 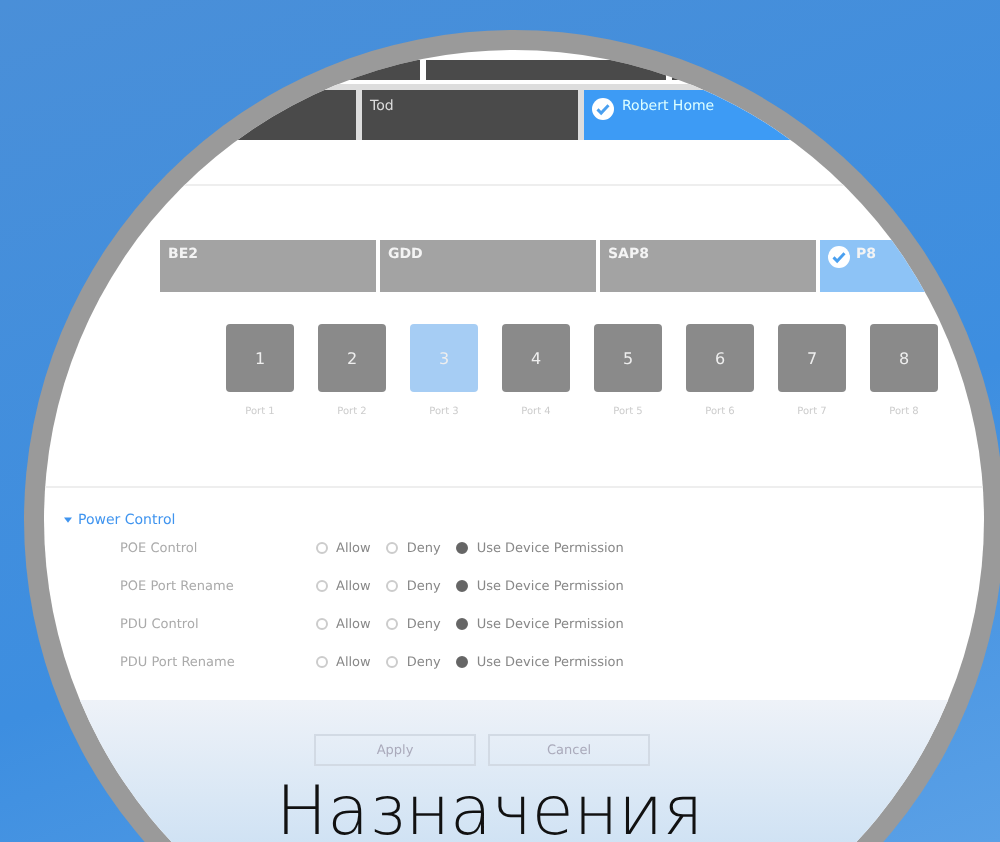 I want to click on port-button: 7, so click(x=812, y=358).